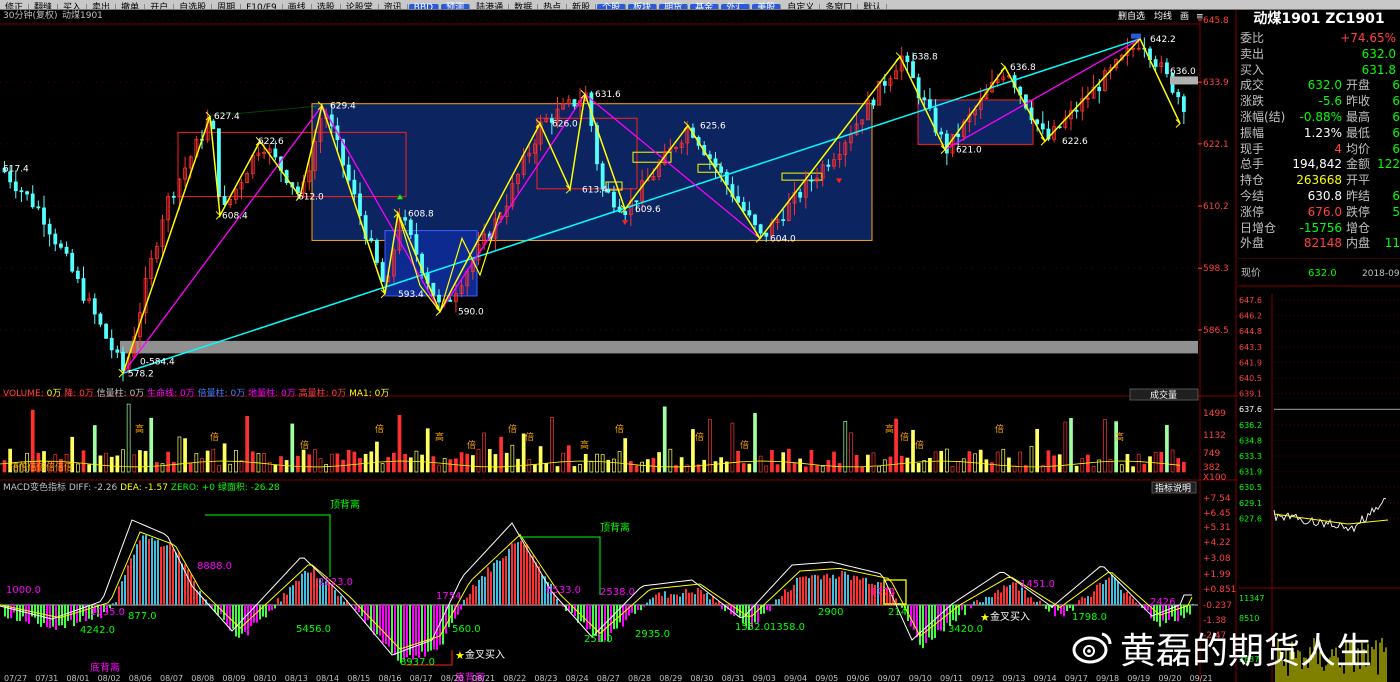 The height and width of the screenshot is (682, 1400). Describe the element at coordinates (1319, 54) in the screenshot. I see `quote-row: 卖出 632.0` at that location.